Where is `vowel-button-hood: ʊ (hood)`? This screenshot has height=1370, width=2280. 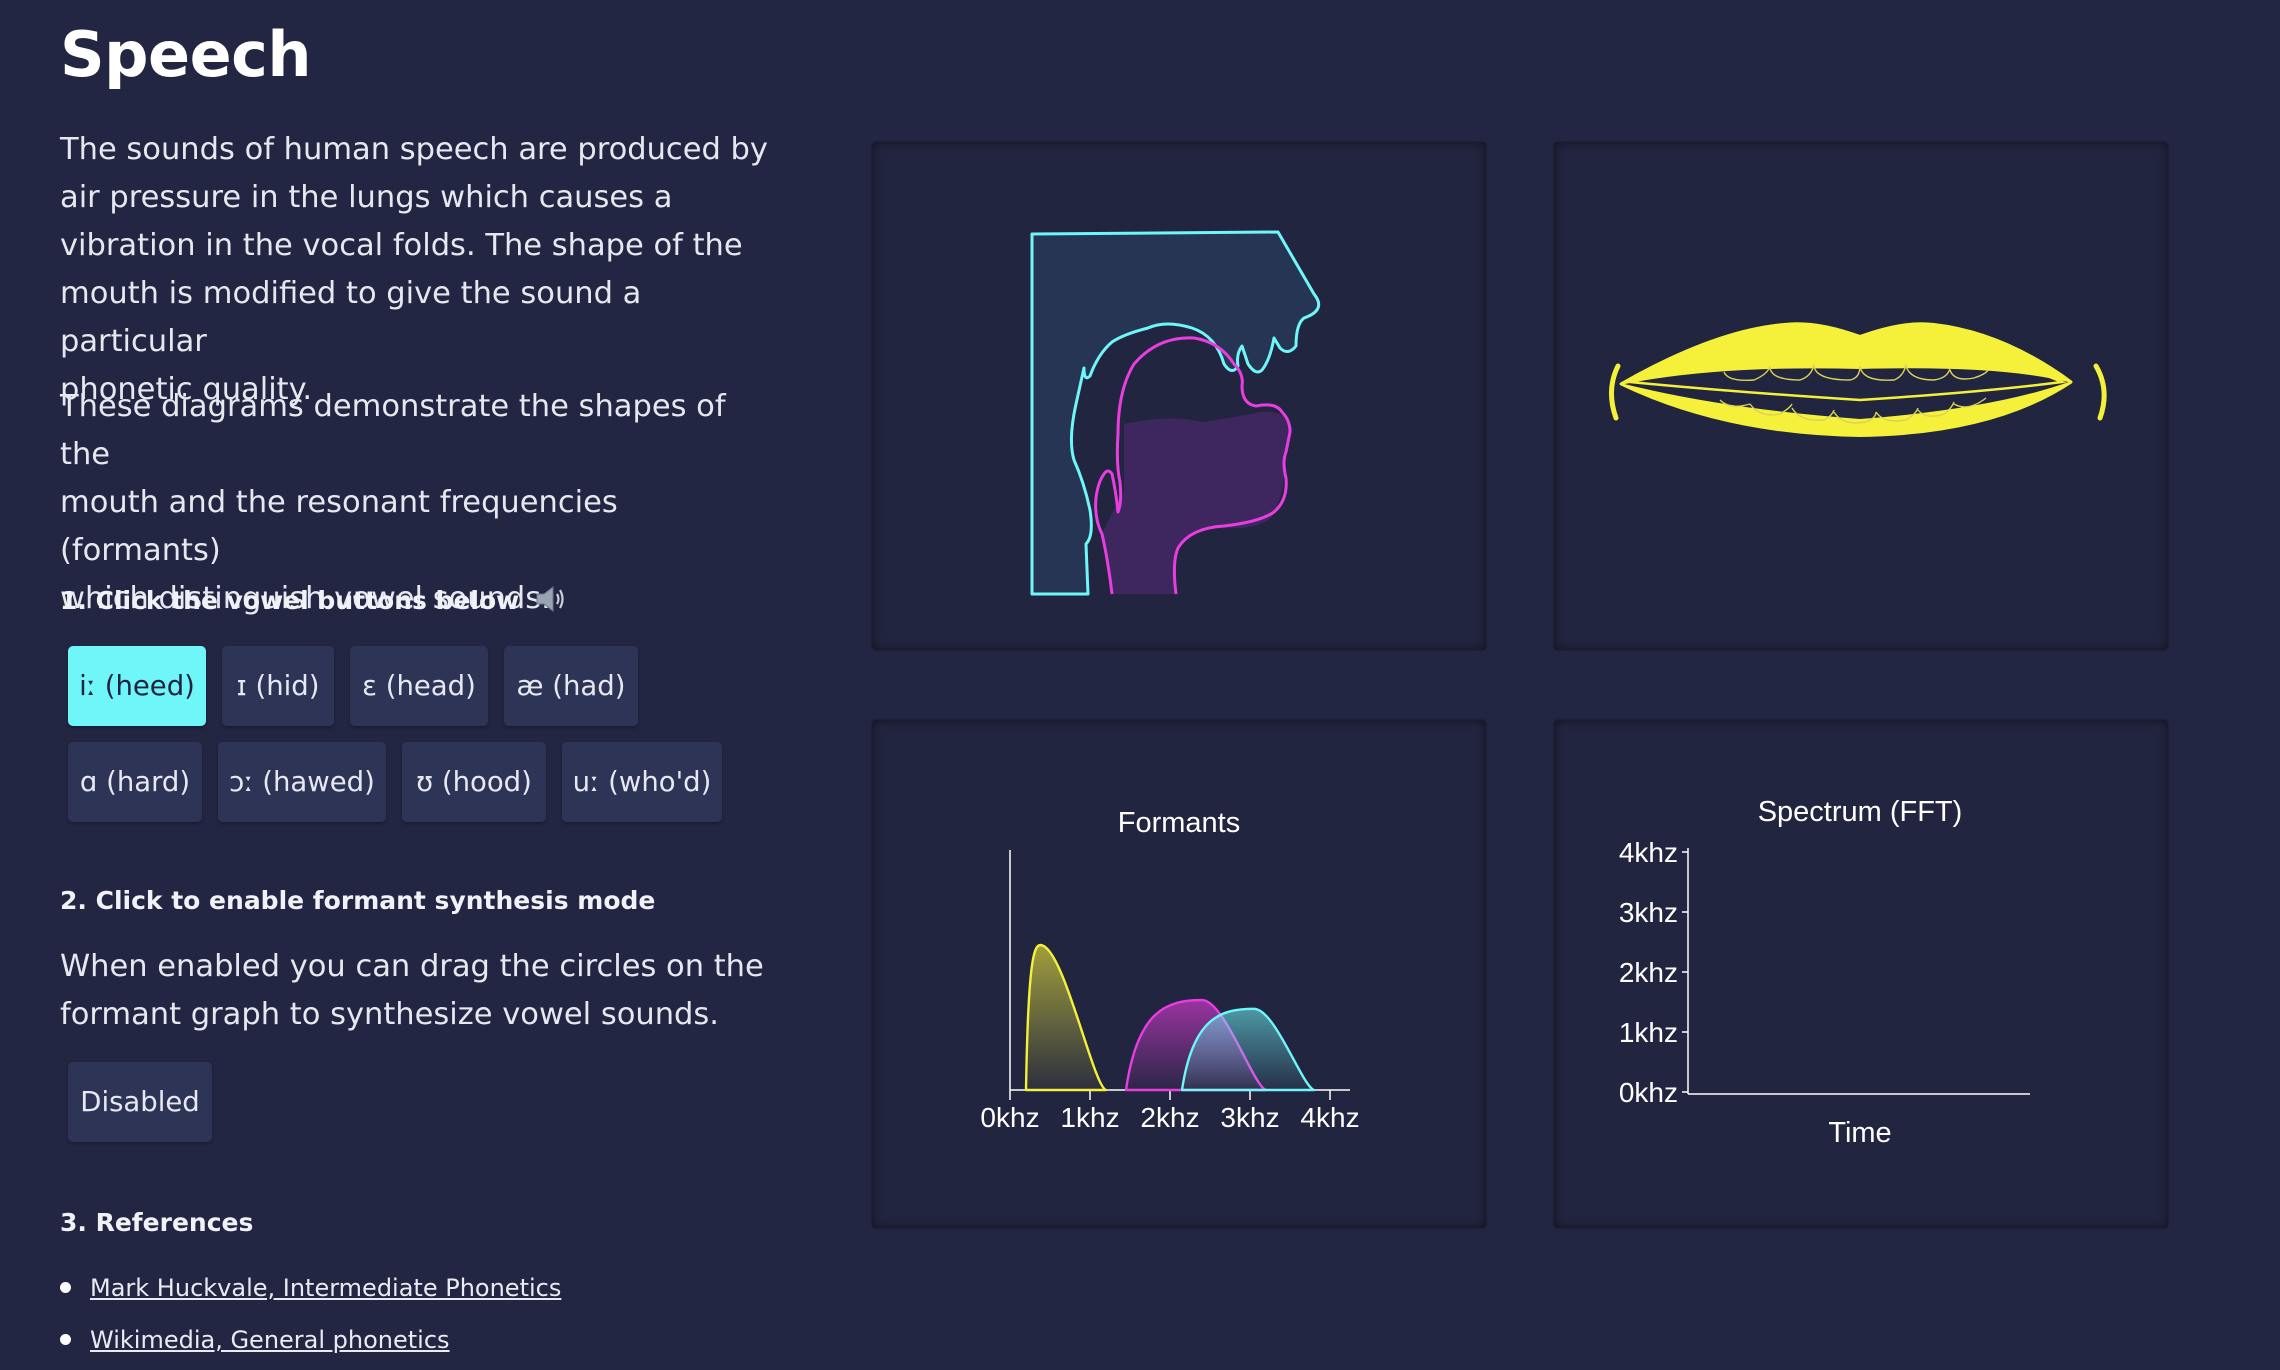 vowel-button-hood: ʊ (hood) is located at coordinates (474, 782).